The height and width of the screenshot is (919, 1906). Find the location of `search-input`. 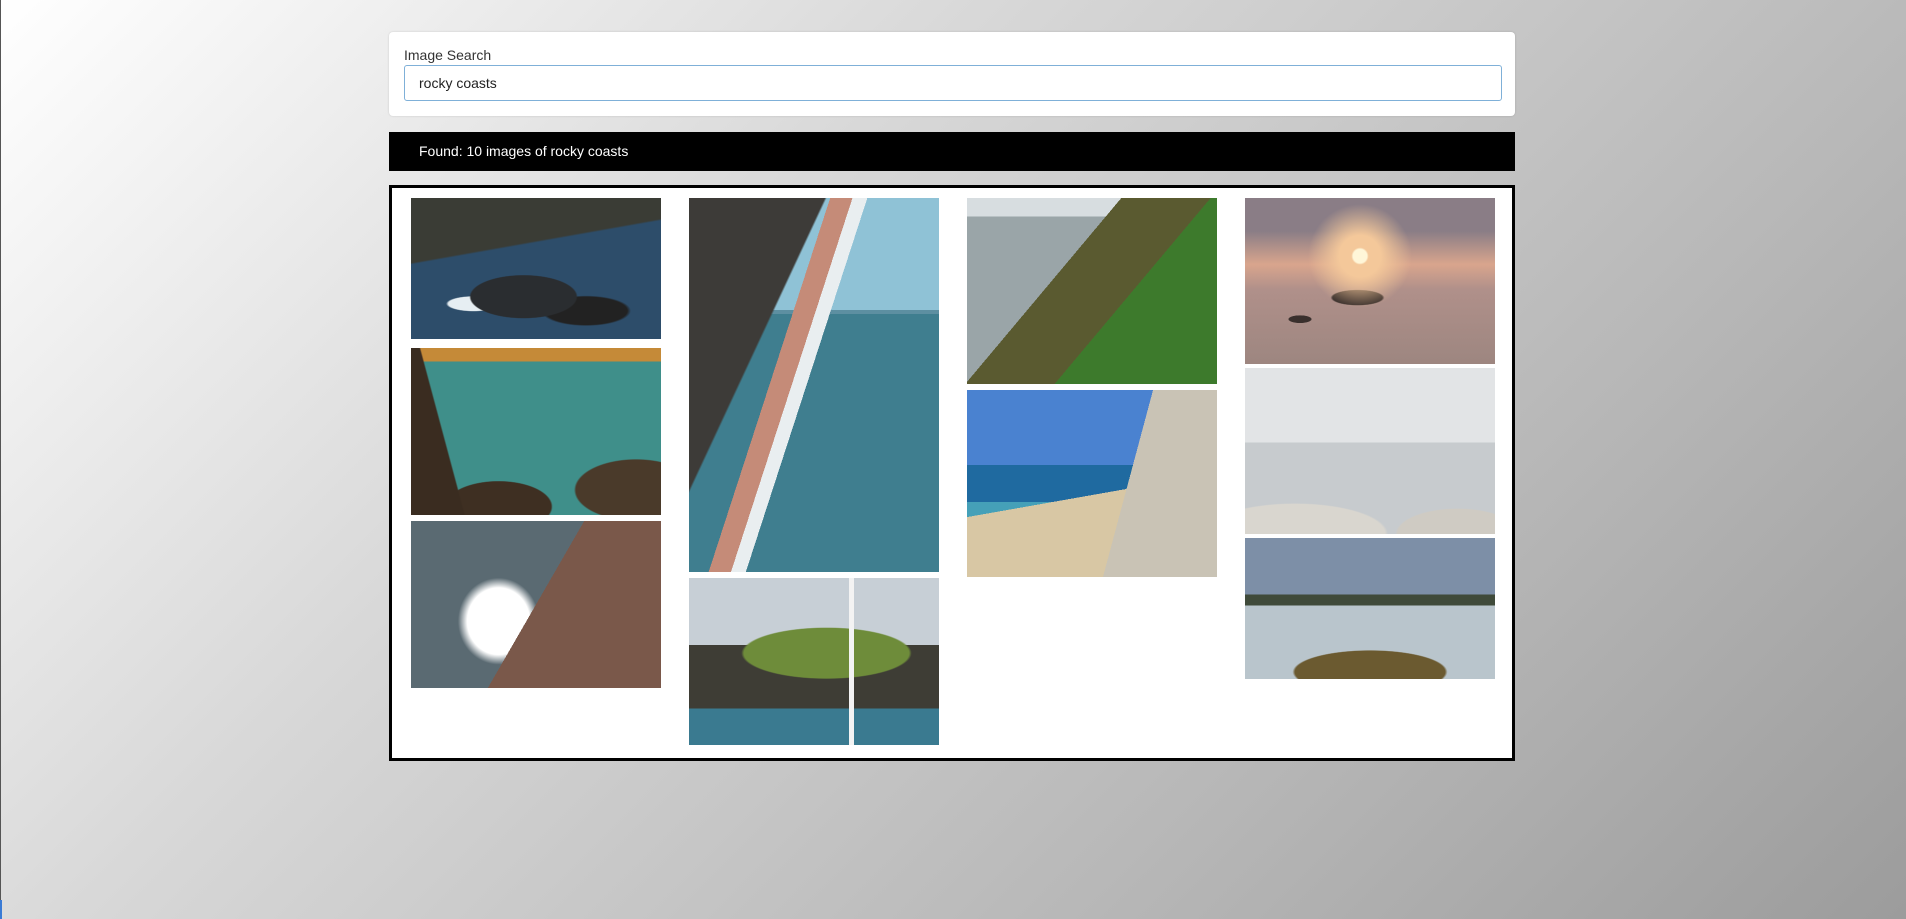

search-input is located at coordinates (953, 83).